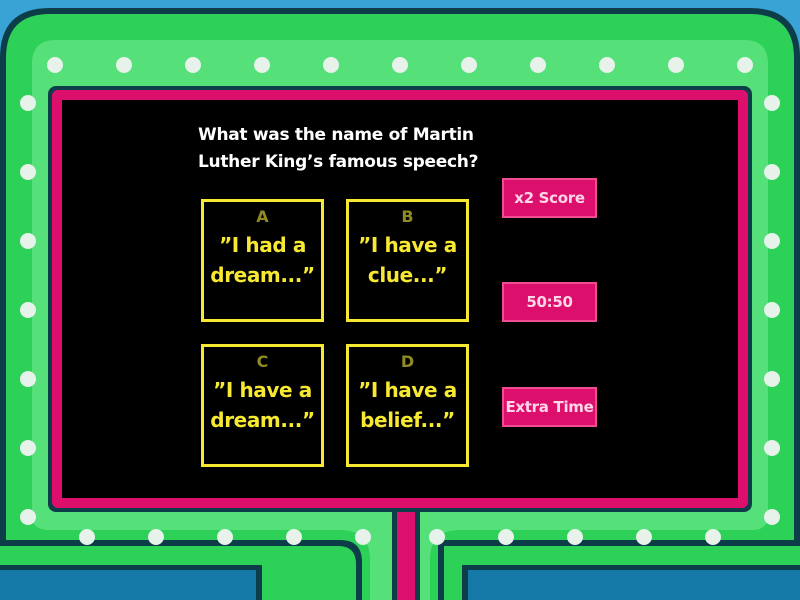  I want to click on answer-c: C ”I have a dream...”, so click(262, 405).